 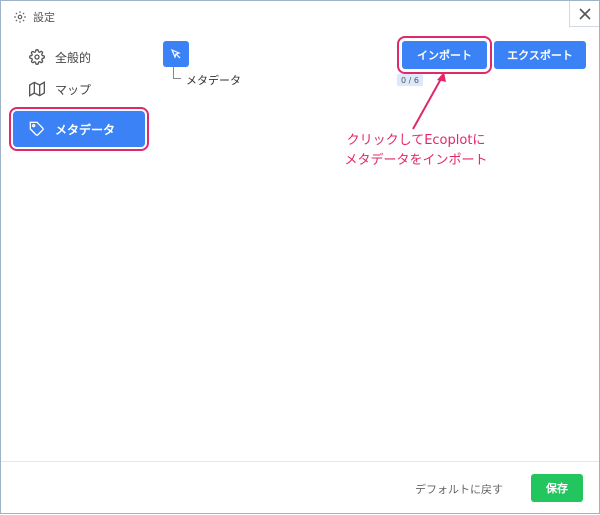 I want to click on sidebar-item-label: 全般的, so click(x=73, y=57).